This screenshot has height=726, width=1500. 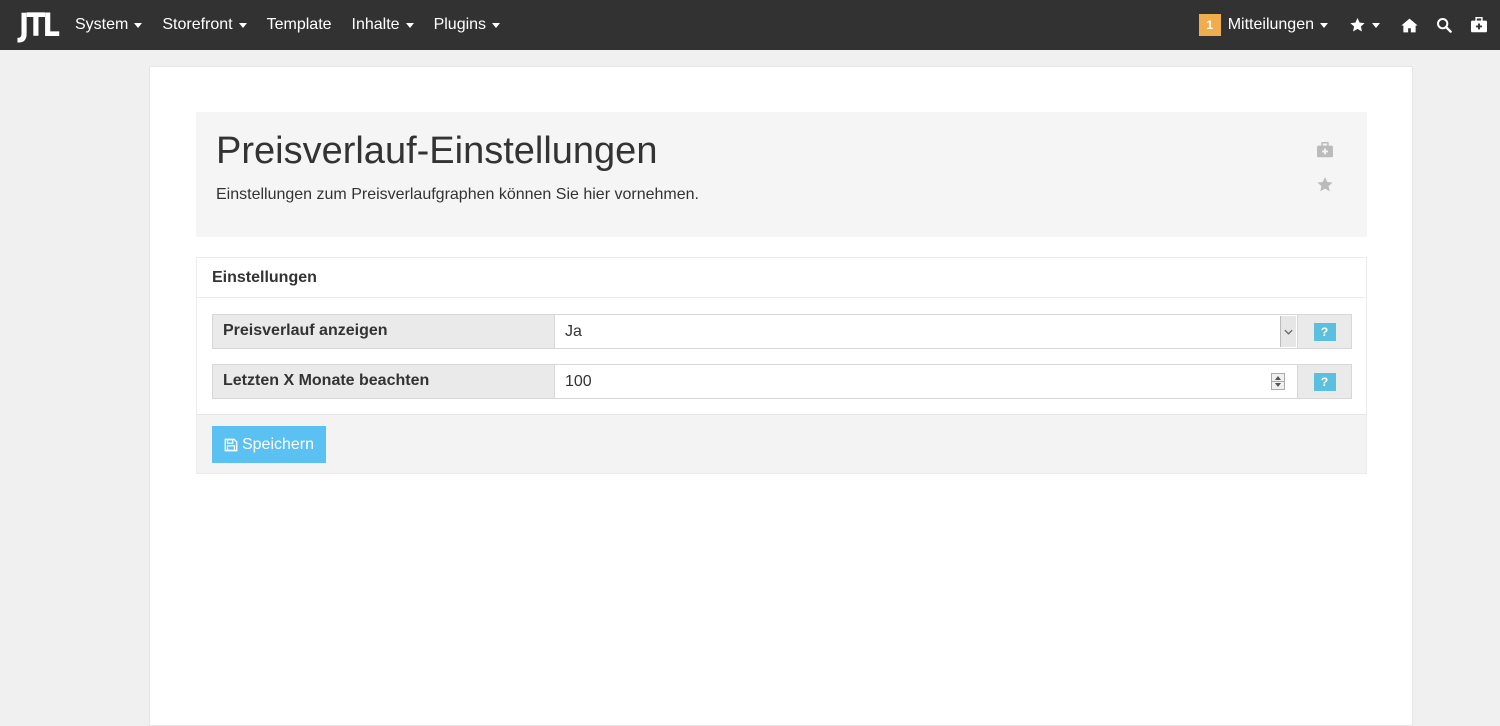 I want to click on preisverlauf-anzeigen-select: Ja, so click(x=926, y=331).